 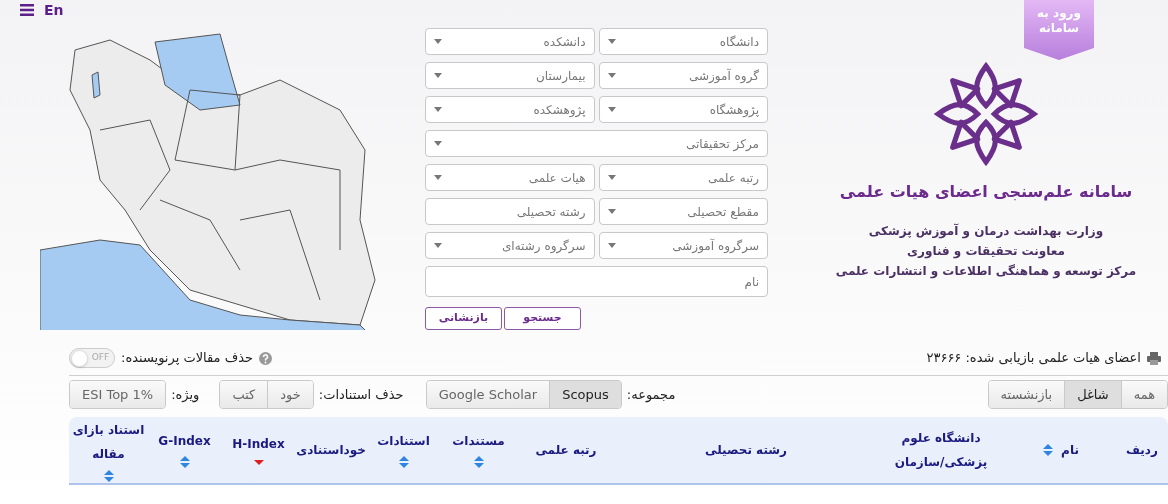 What do you see at coordinates (683, 109) in the screenshot?
I see `dropdown: پژوهشگاه` at bounding box center [683, 109].